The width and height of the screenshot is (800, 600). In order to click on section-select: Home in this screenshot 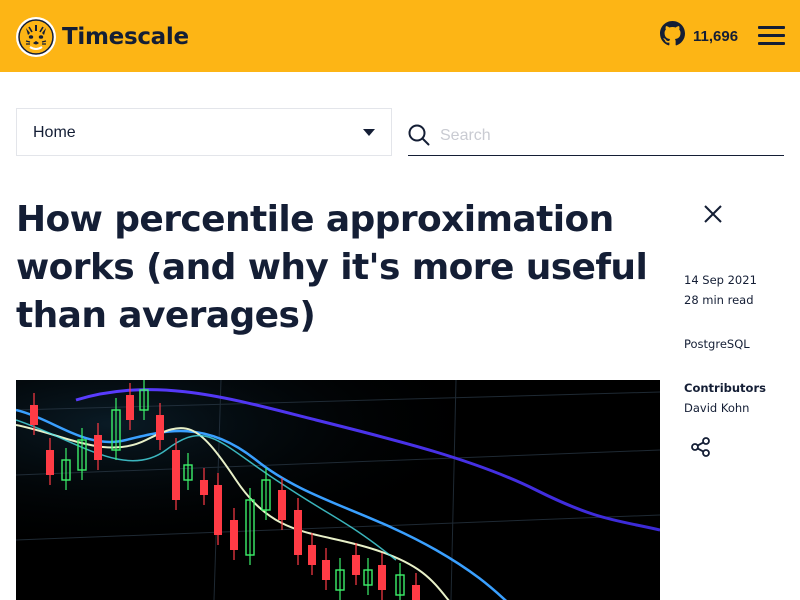, I will do `click(204, 132)`.